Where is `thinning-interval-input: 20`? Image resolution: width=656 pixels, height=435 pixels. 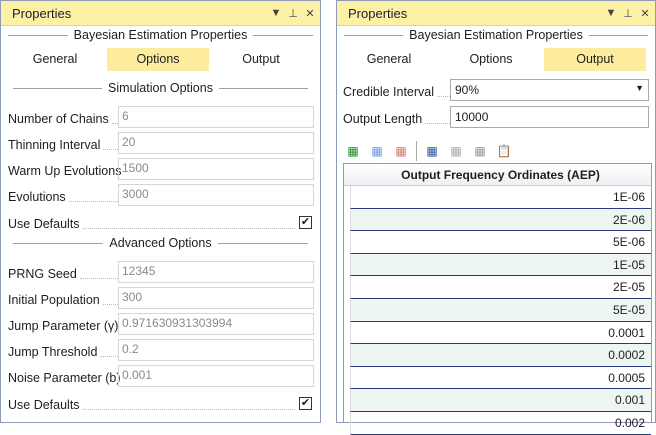 thinning-interval-input: 20 is located at coordinates (216, 143).